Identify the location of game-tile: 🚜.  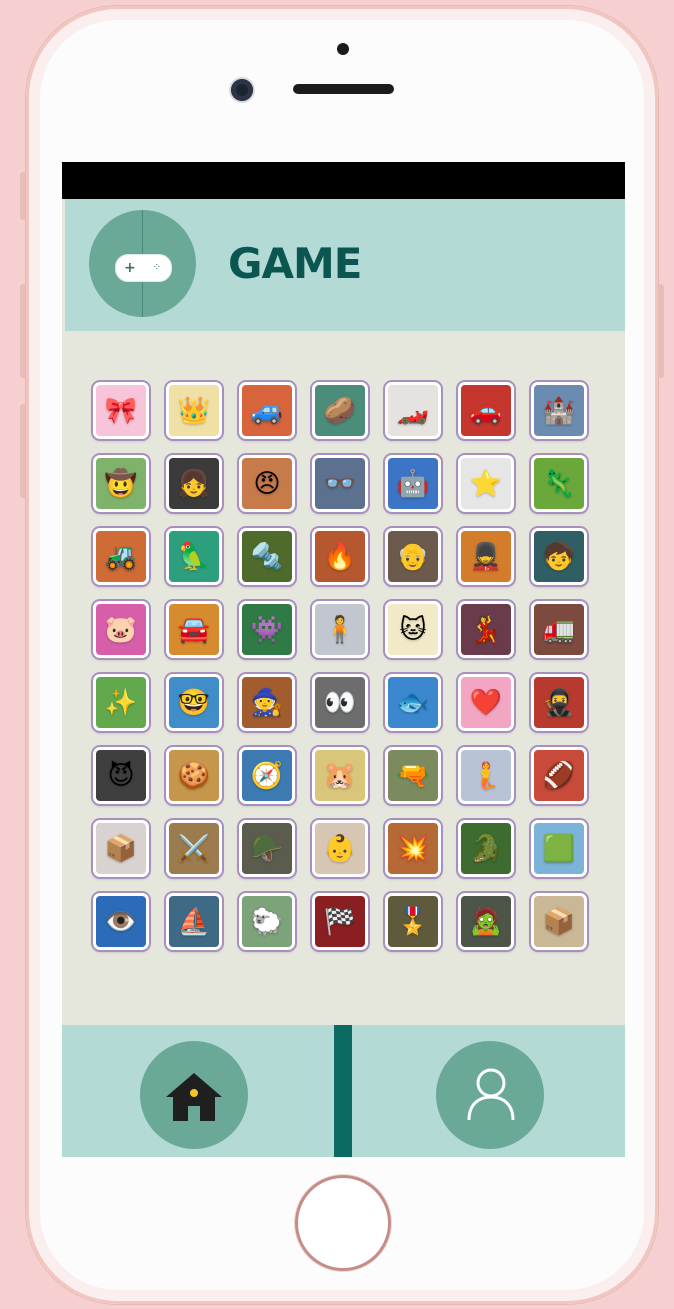
(121, 556).